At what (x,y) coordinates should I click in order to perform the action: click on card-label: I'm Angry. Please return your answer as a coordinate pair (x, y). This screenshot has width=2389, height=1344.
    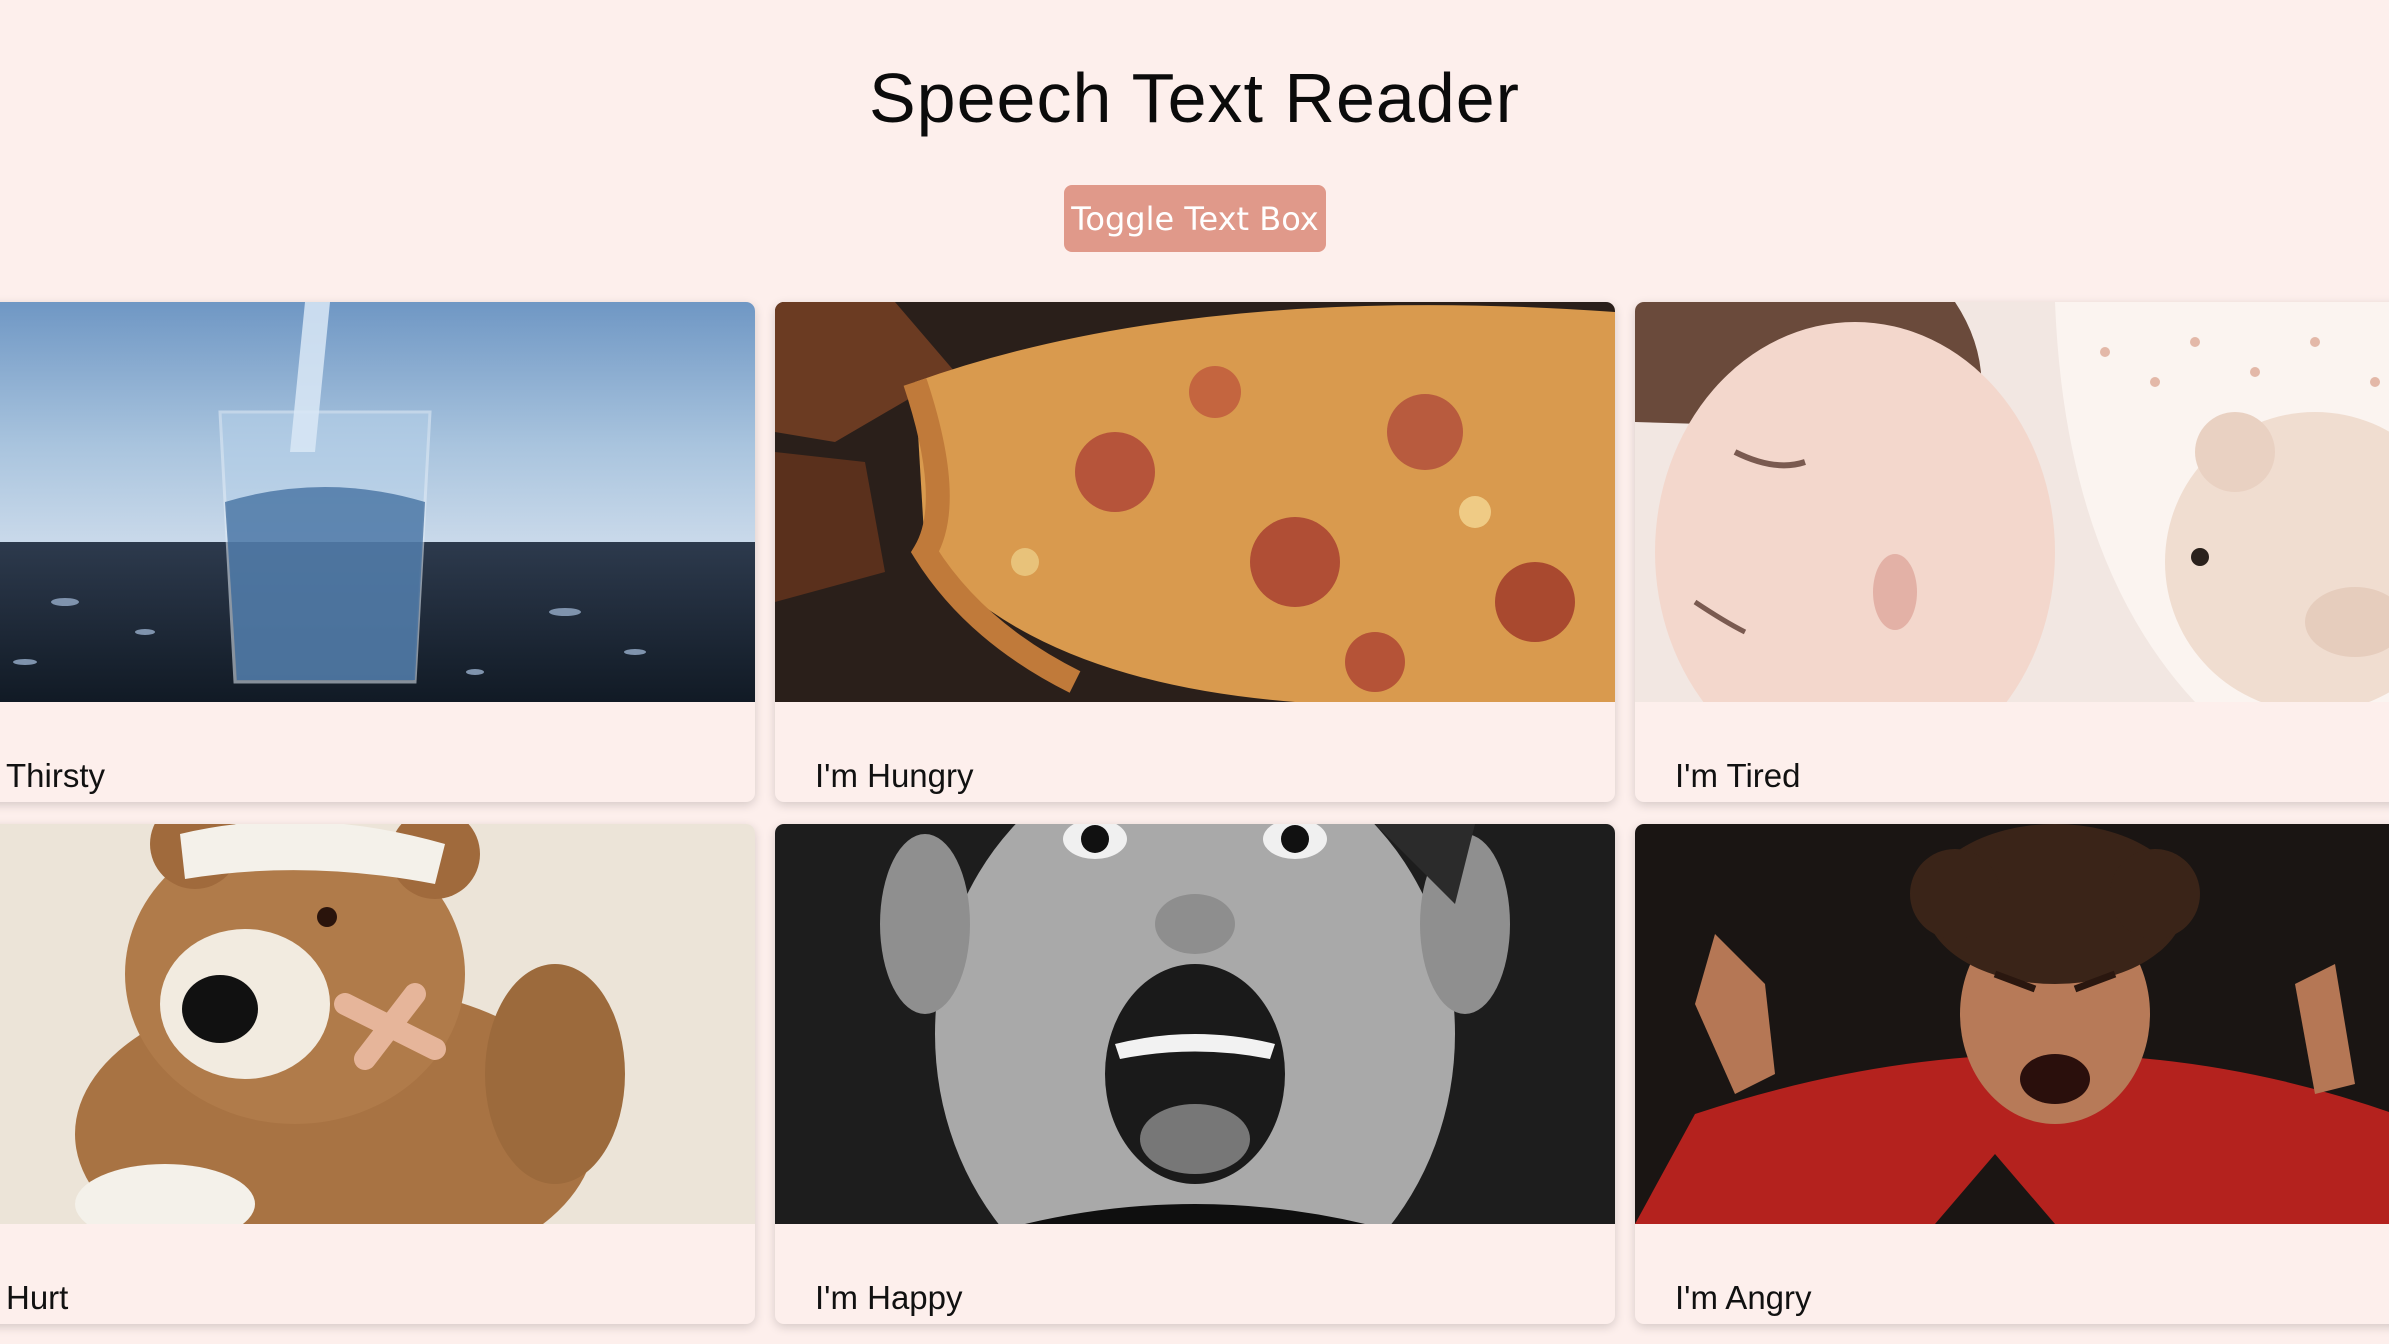
    Looking at the image, I should click on (1743, 1297).